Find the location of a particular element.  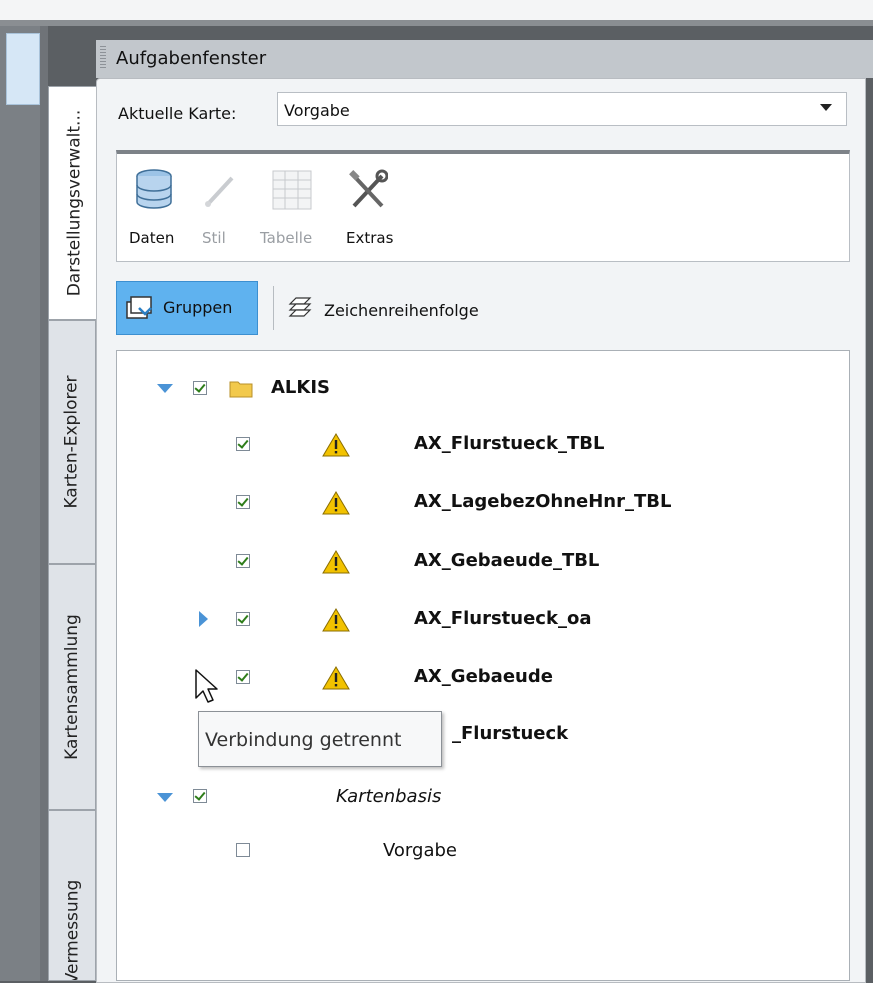

panel-title: Aufgabenfenster is located at coordinates (191, 58).